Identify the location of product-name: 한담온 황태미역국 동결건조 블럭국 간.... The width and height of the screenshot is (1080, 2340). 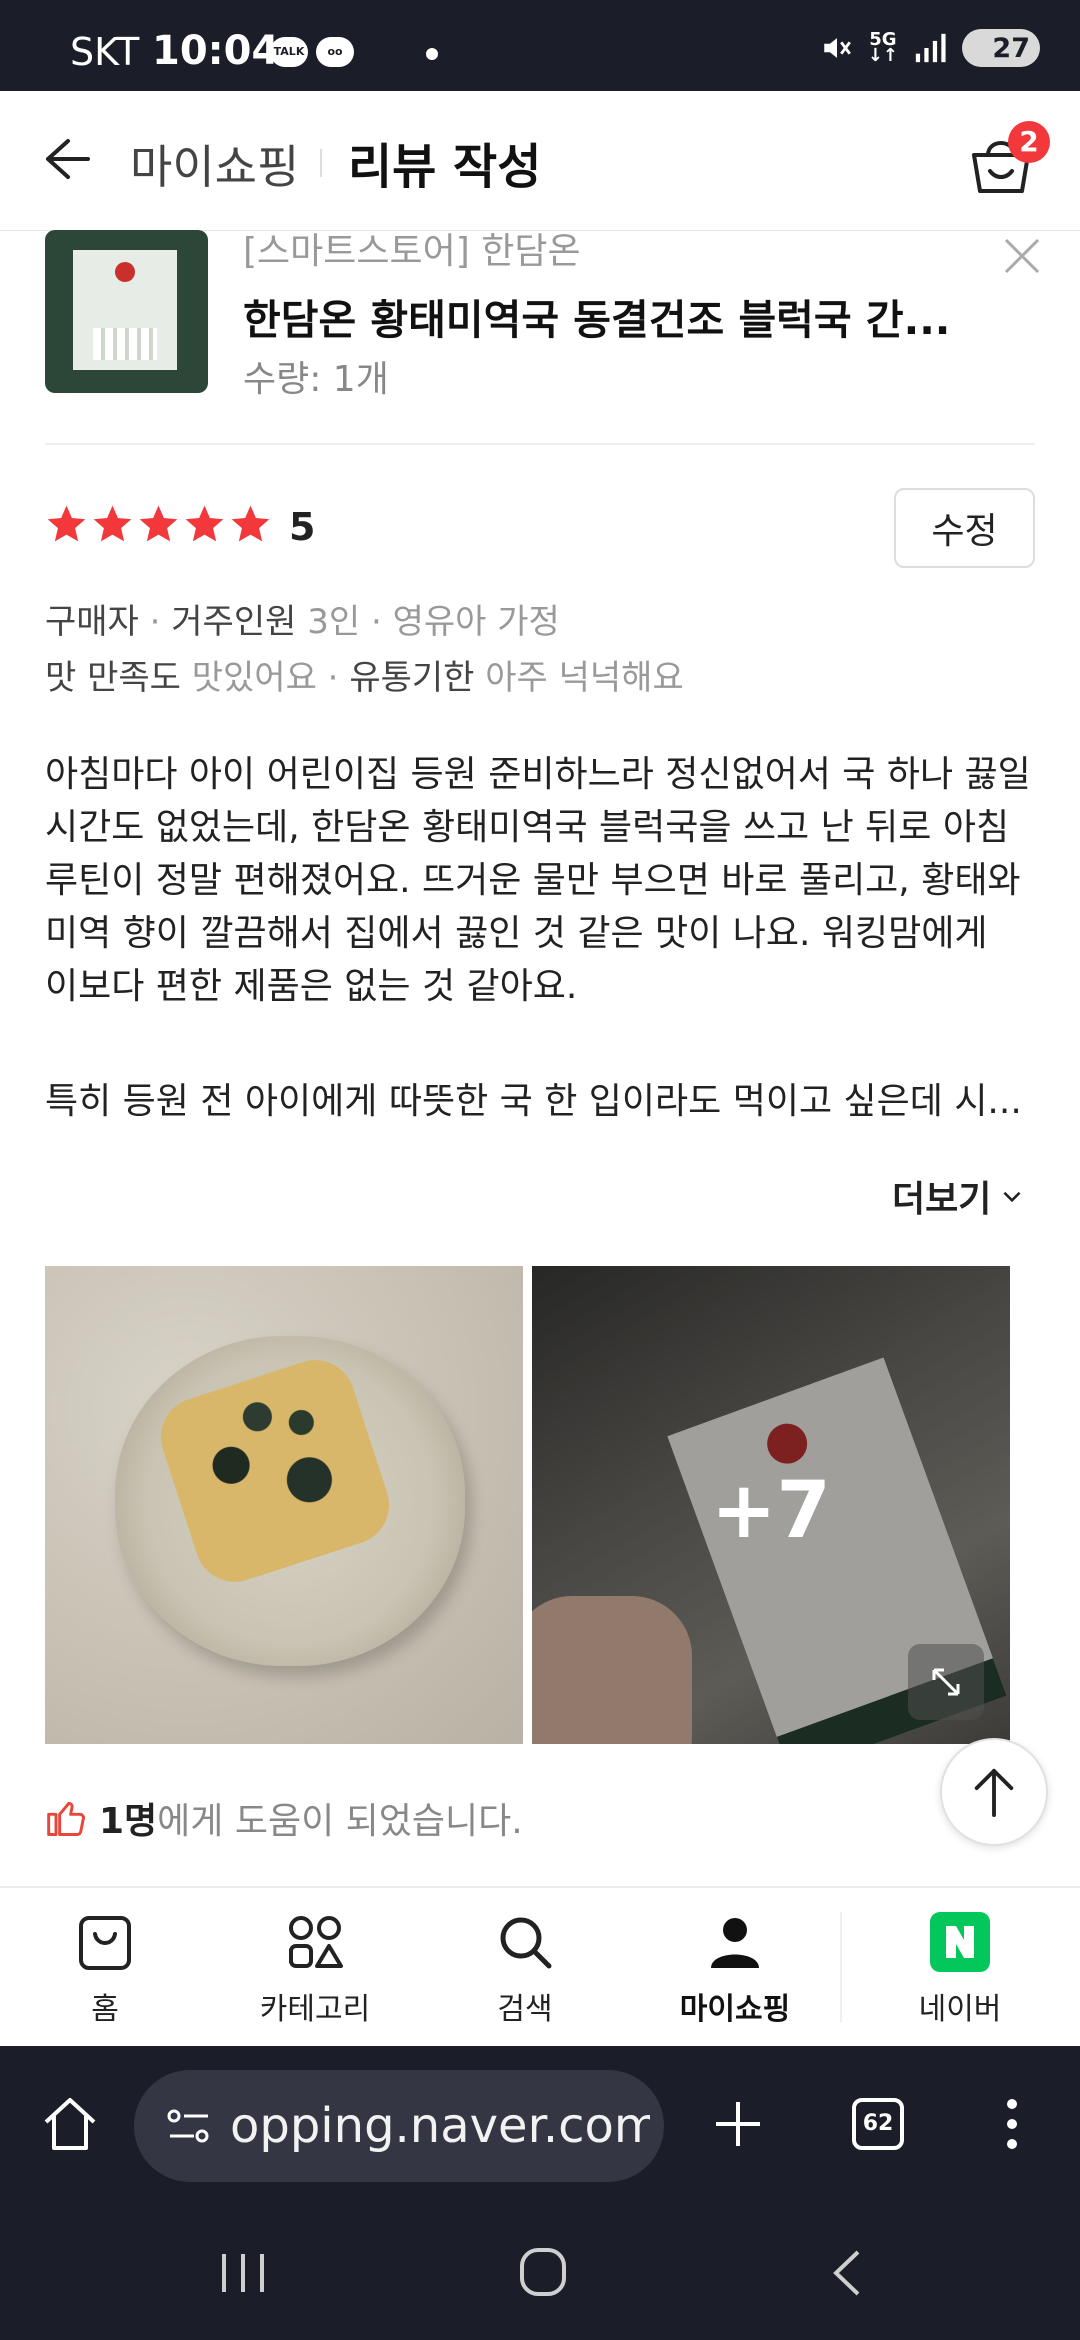
(603, 316).